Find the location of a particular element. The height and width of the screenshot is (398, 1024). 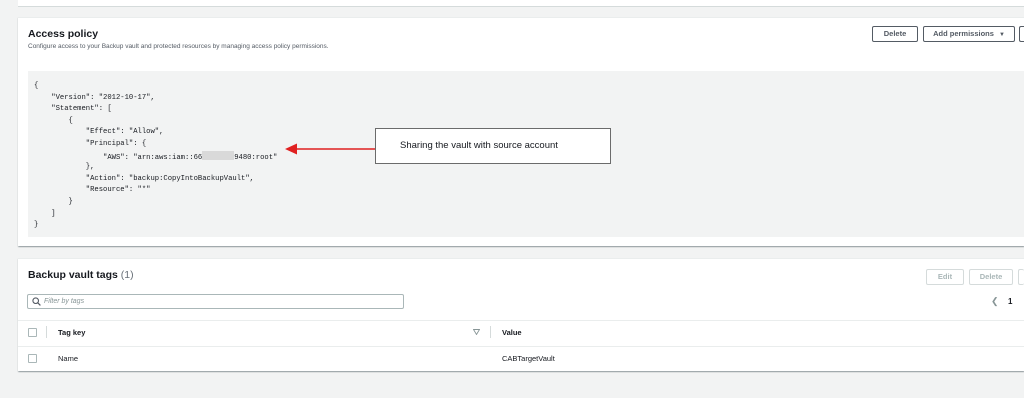

redacted-account-id is located at coordinates (218, 155).